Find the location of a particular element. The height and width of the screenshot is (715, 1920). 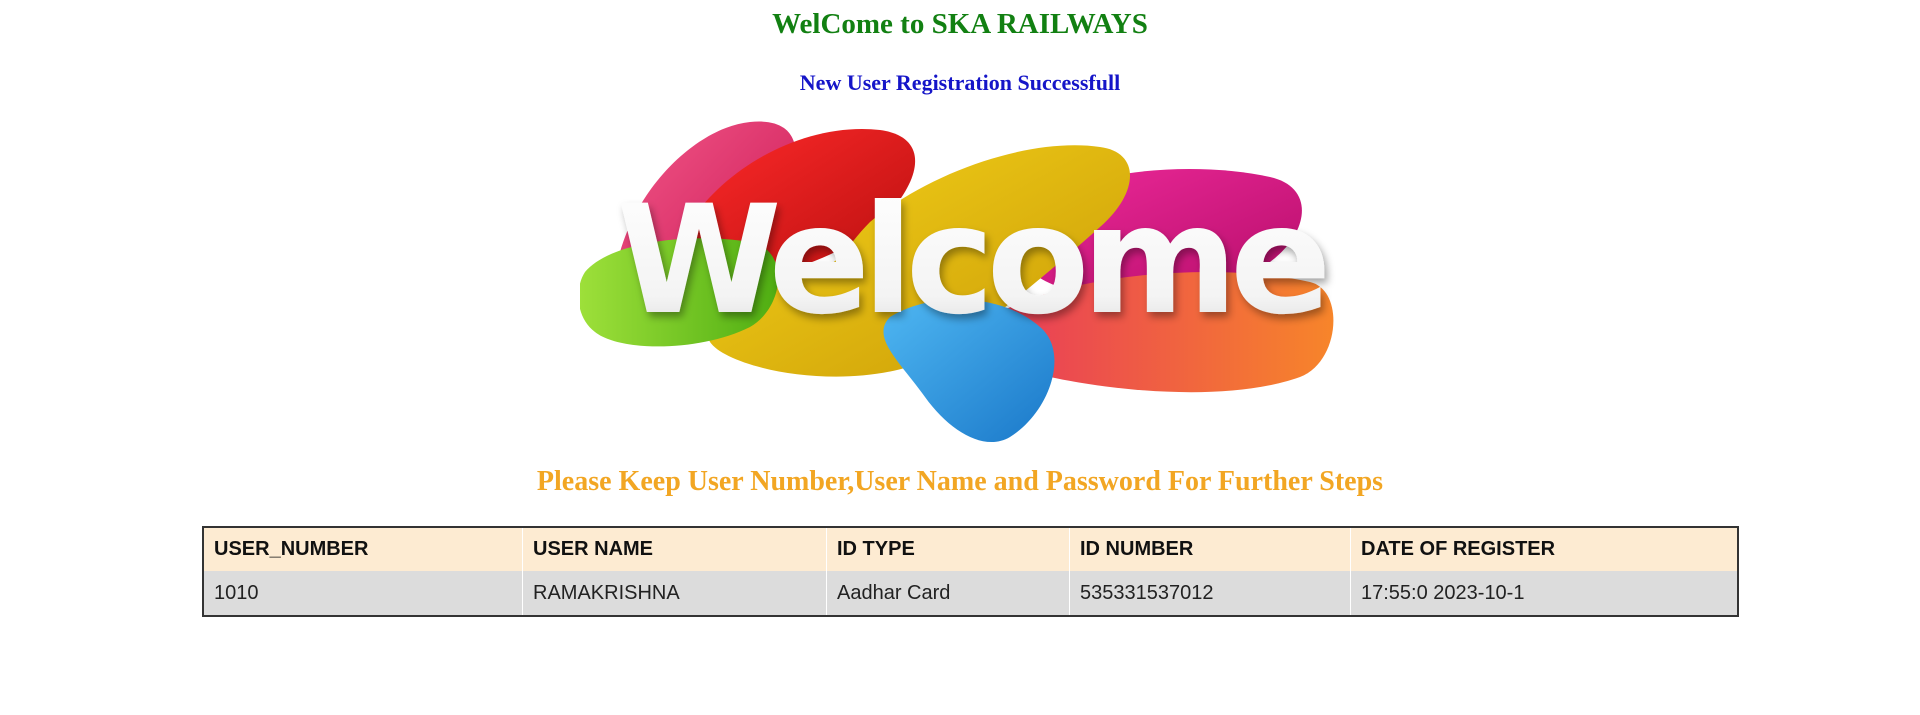

cell-id-number: 535331537012 is located at coordinates (1210, 593).